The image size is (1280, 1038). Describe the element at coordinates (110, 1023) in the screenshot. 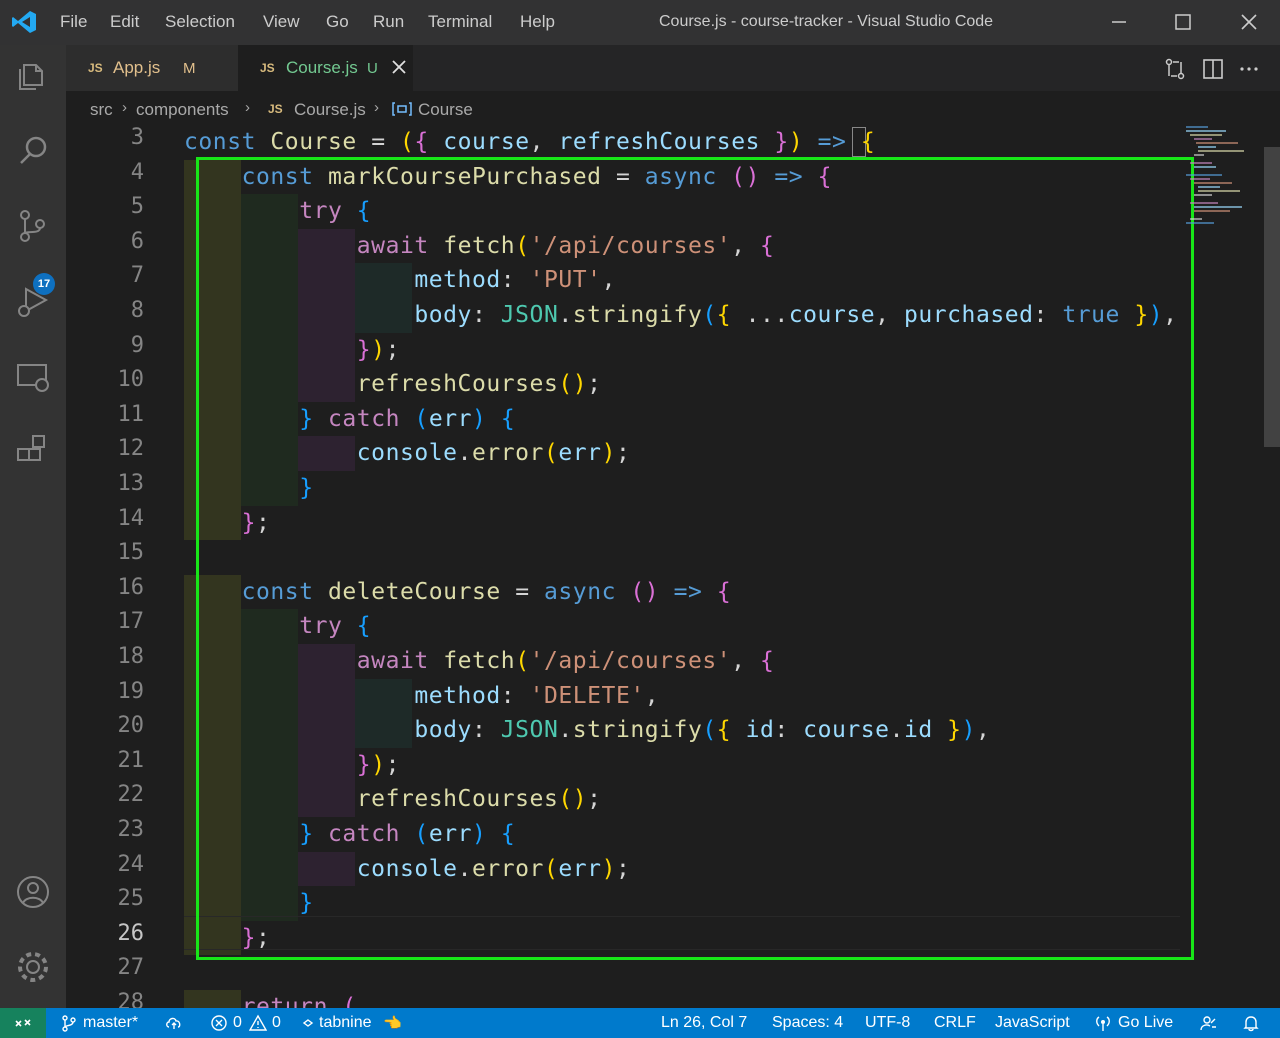

I see `git-branch-label: master*` at that location.